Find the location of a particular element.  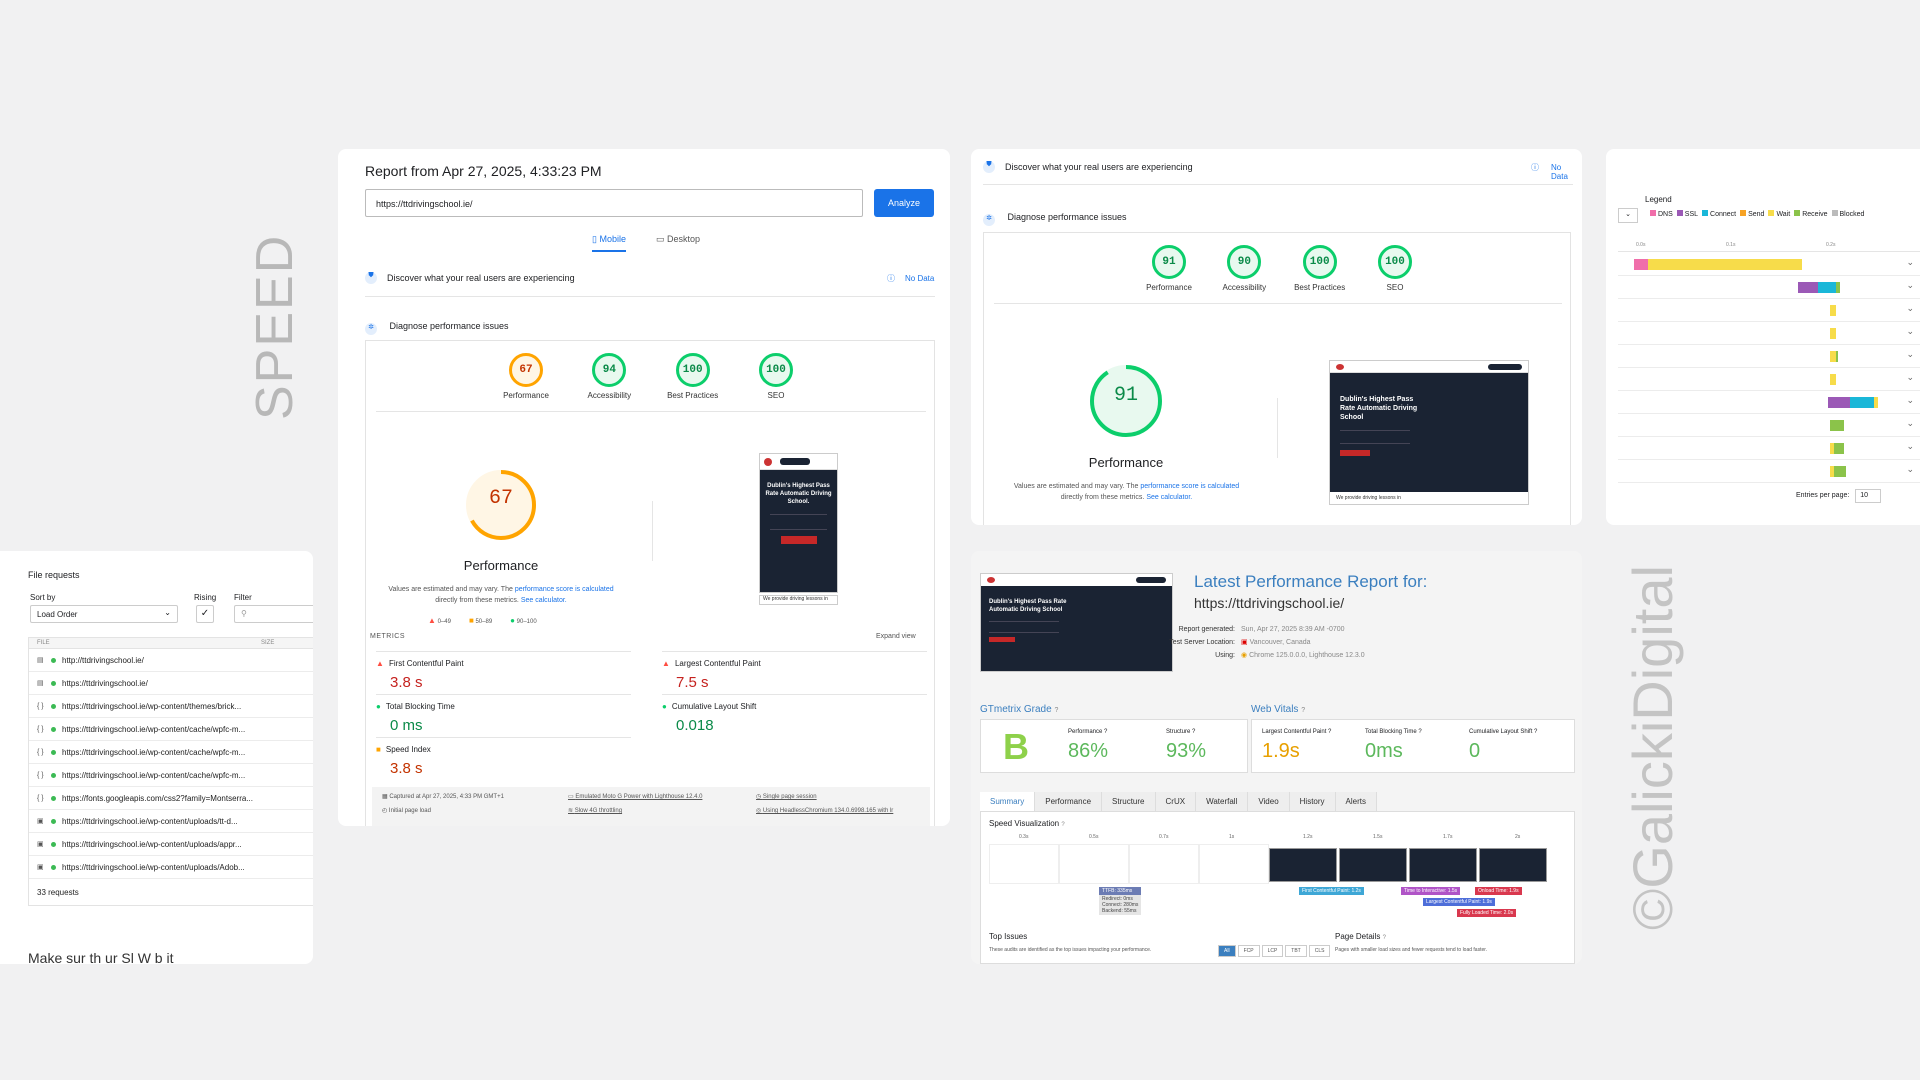

phone-cta is located at coordinates (795, 461).